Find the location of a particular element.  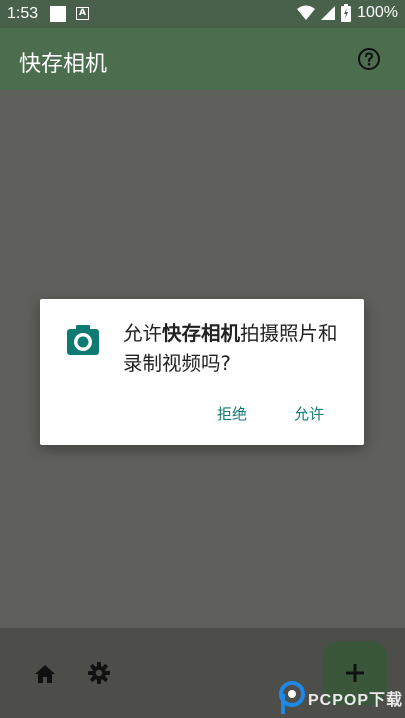

permission-message: 允许快存相机拍摄照片和录制视频吗? is located at coordinates (239, 349).